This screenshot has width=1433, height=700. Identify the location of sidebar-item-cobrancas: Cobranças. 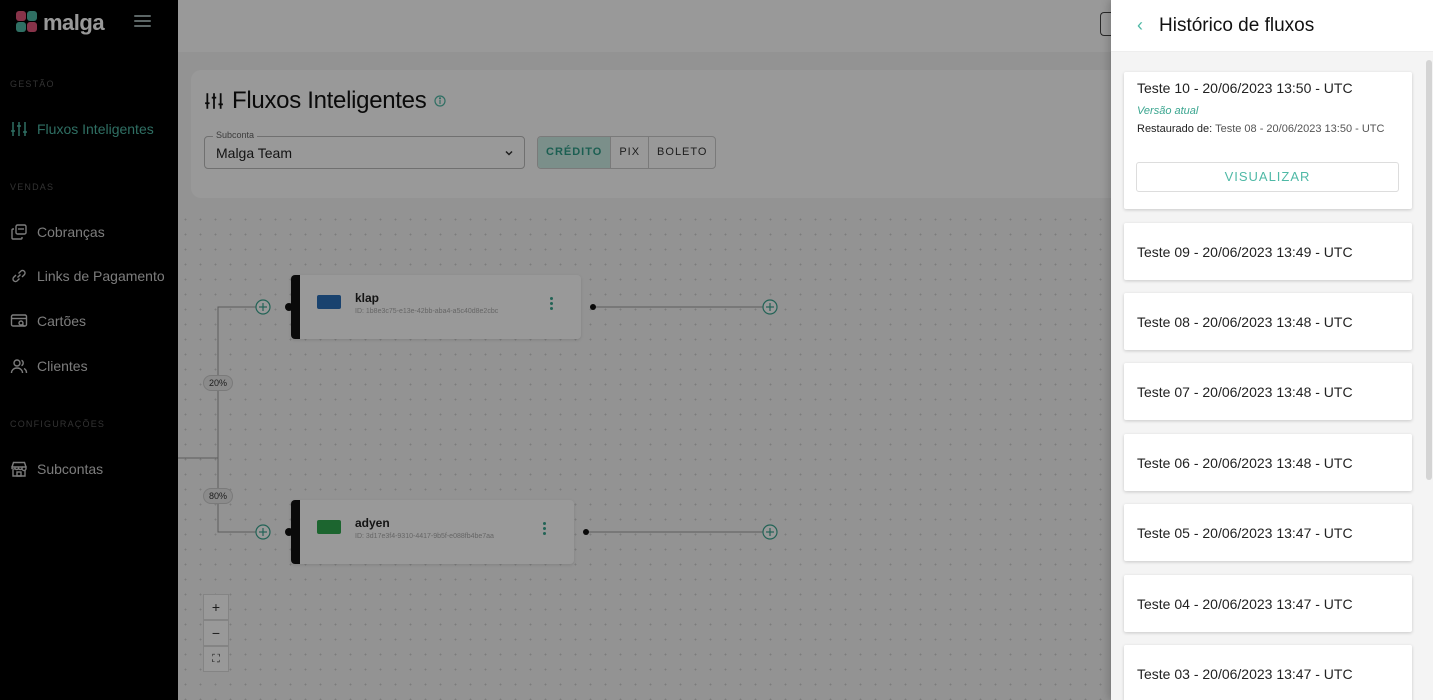
(57, 232).